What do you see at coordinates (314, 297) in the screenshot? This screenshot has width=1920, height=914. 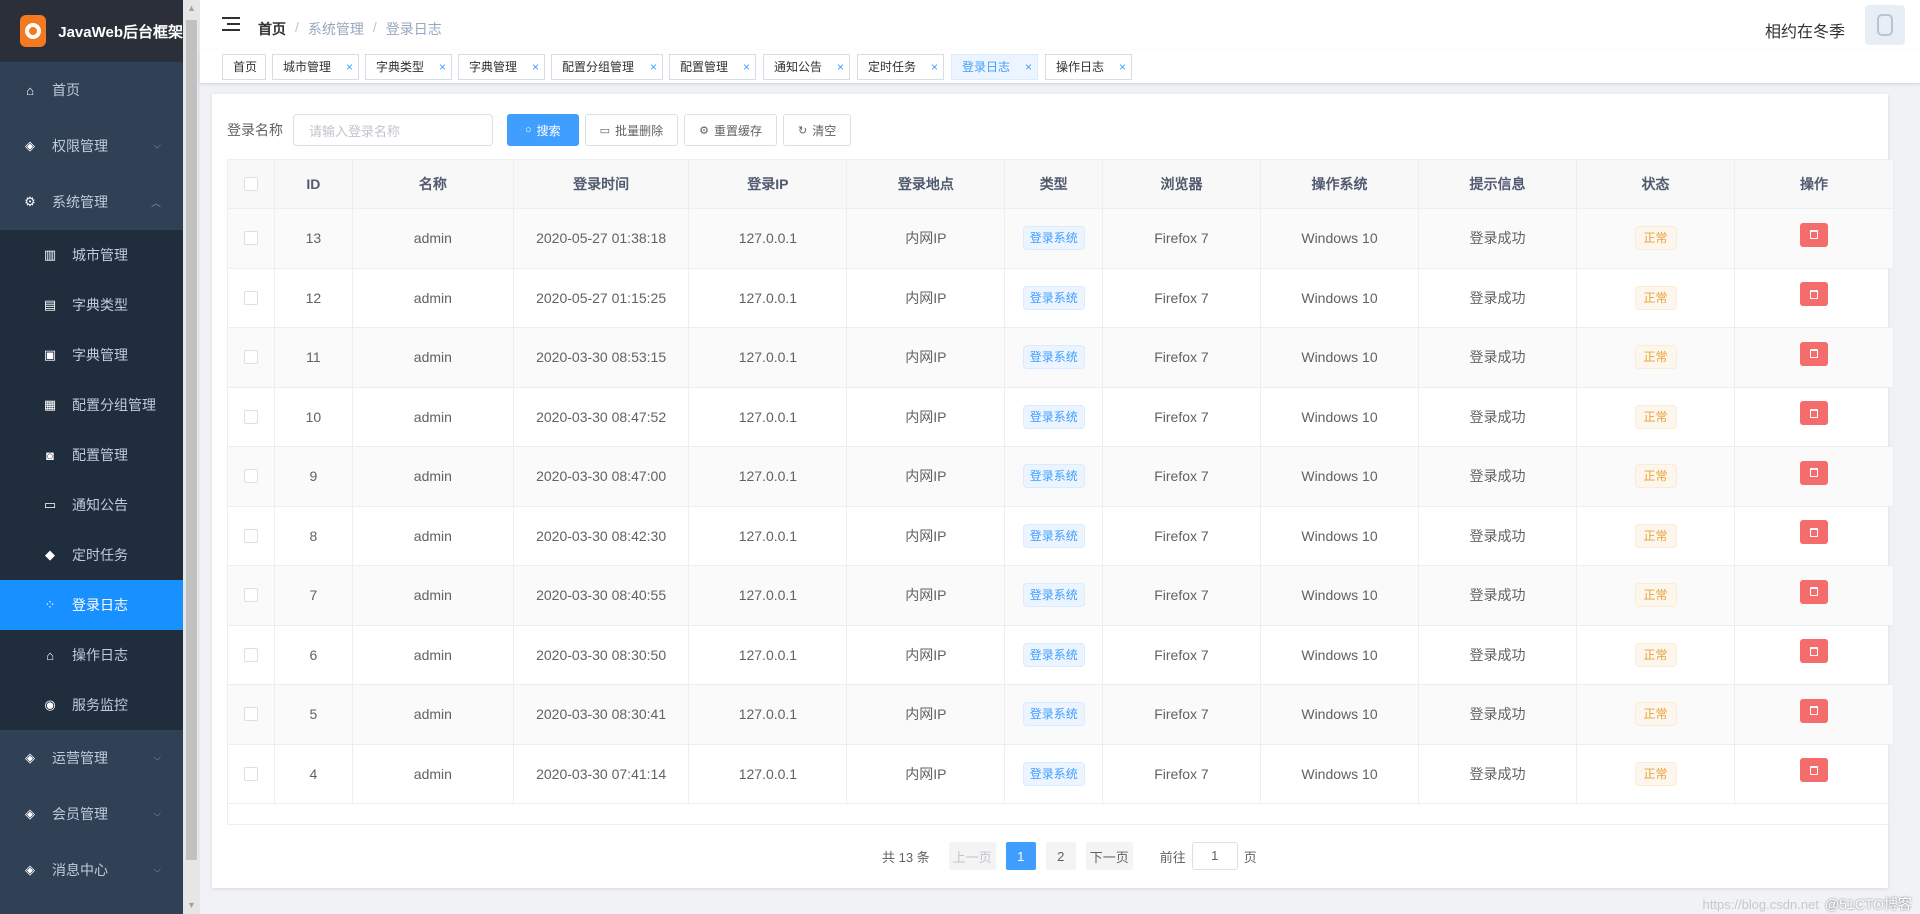 I see `cell-id: 12` at bounding box center [314, 297].